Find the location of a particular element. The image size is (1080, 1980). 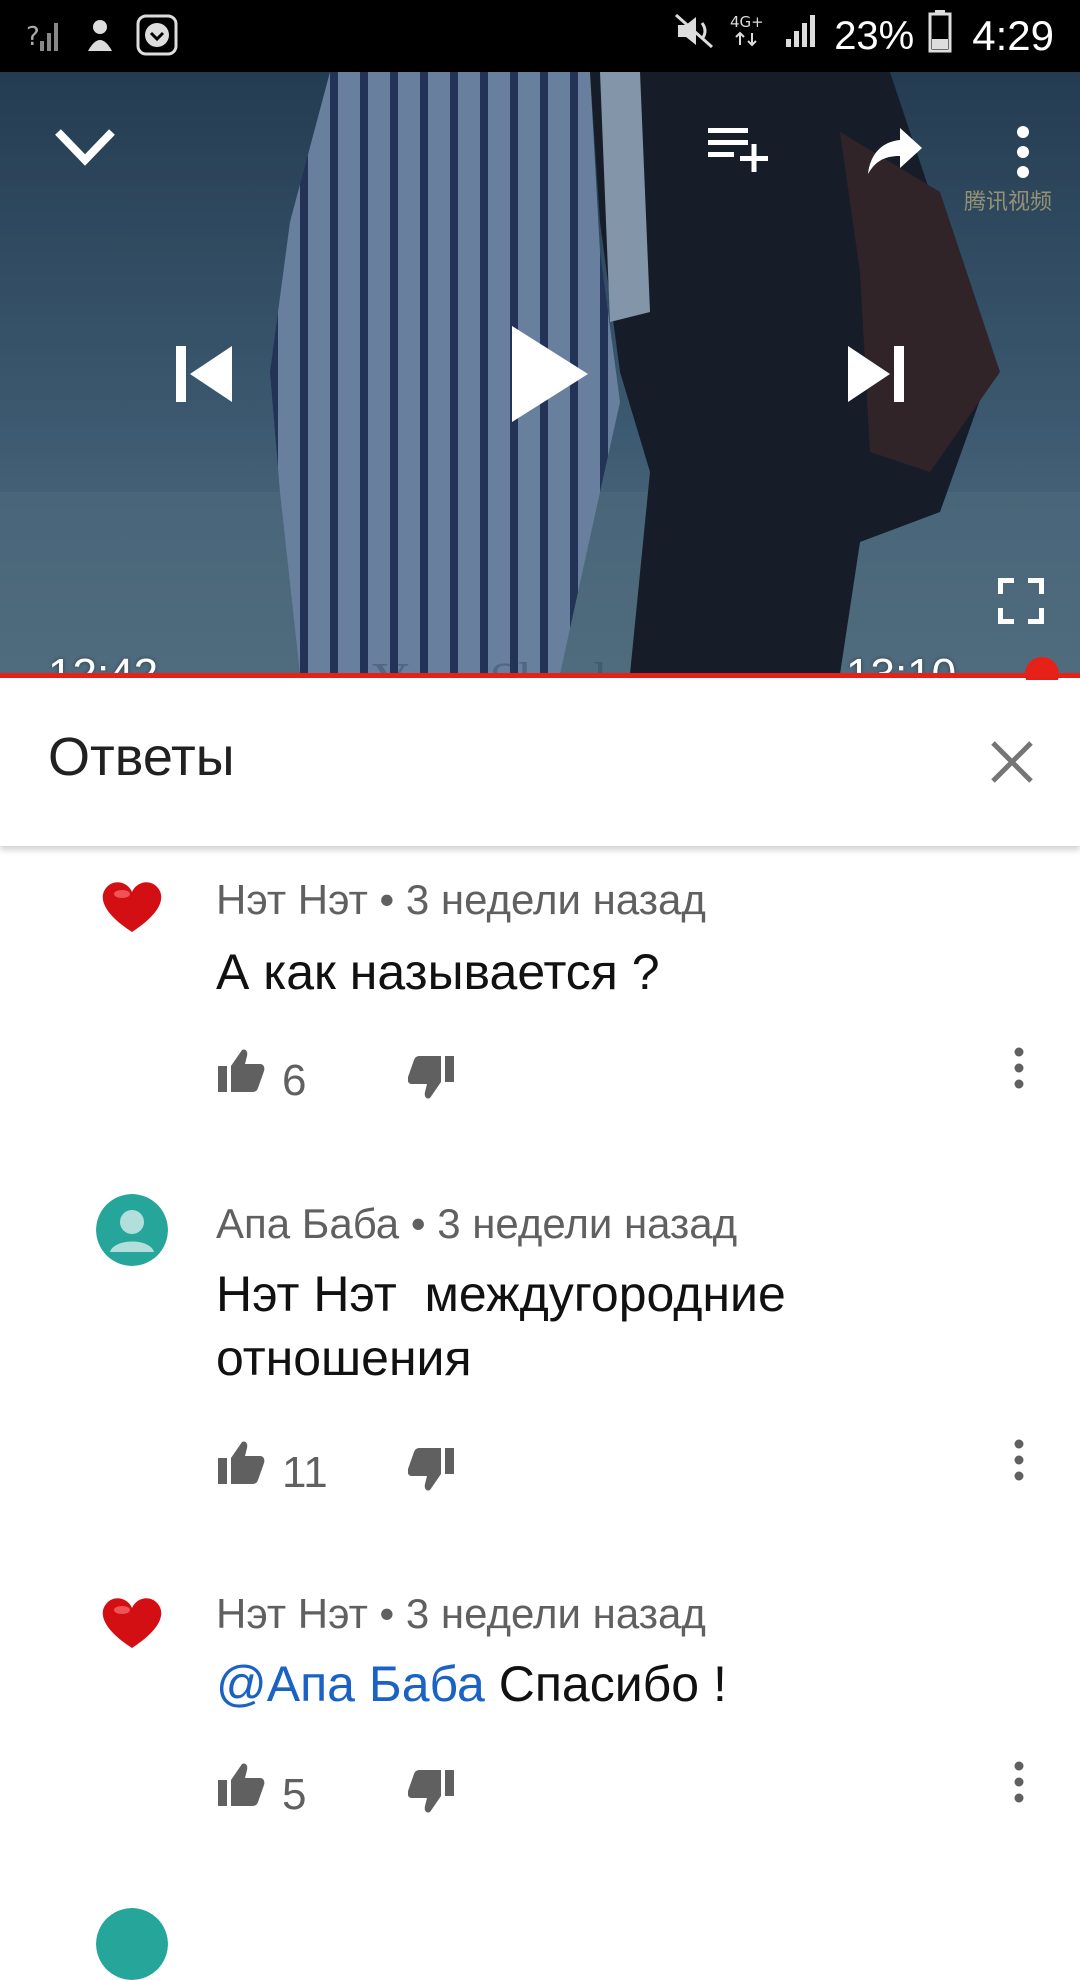

share-button is located at coordinates (895, 153).